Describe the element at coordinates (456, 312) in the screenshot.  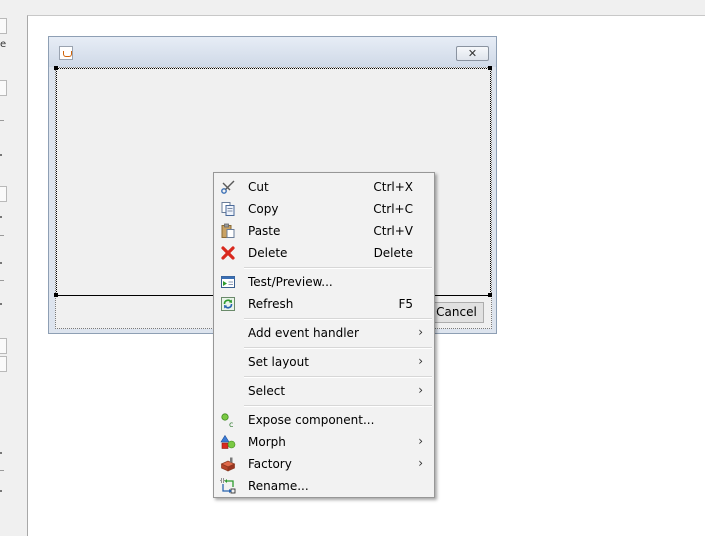
I see `cancel-button: Cancel` at that location.